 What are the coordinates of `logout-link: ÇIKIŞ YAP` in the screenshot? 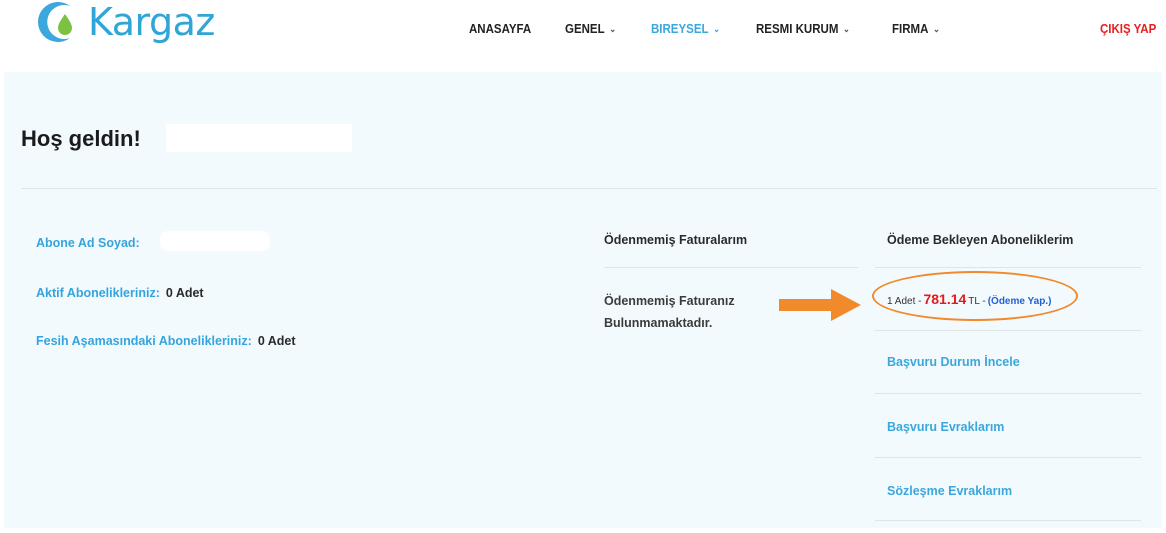 It's located at (1128, 29).